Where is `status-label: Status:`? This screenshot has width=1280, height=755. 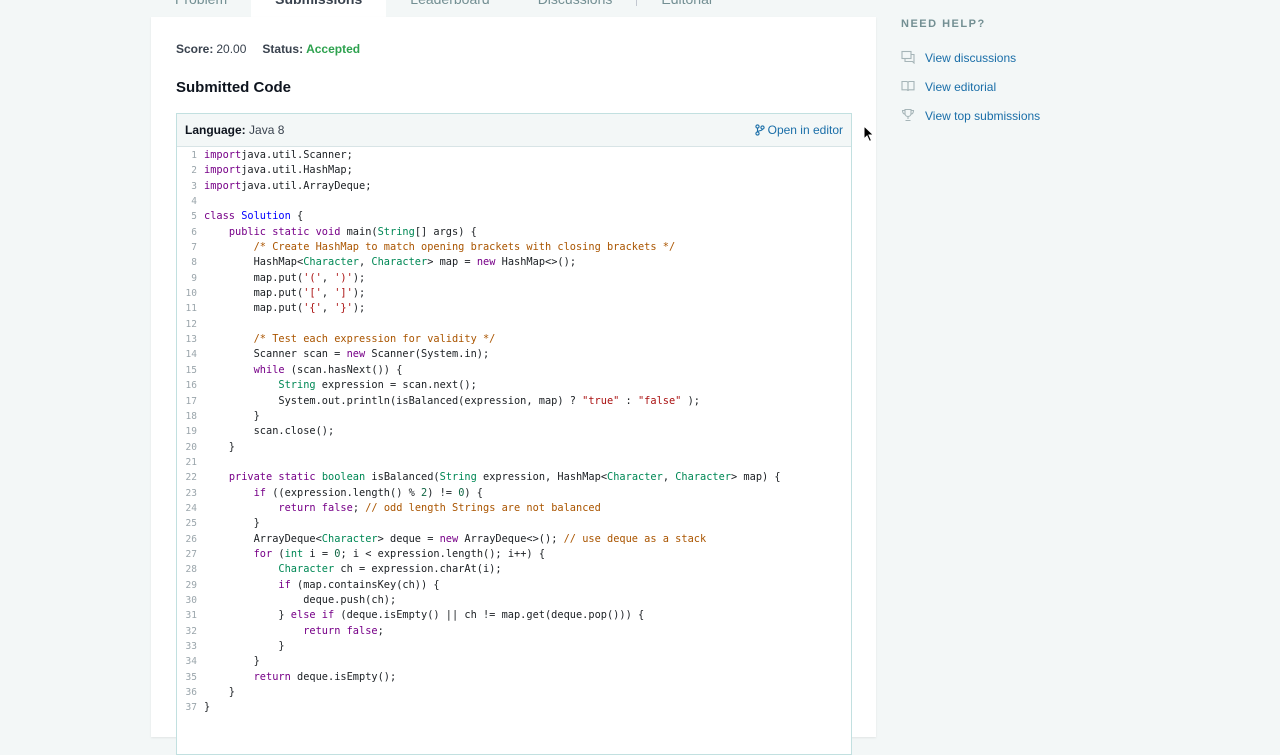 status-label: Status: is located at coordinates (283, 49).